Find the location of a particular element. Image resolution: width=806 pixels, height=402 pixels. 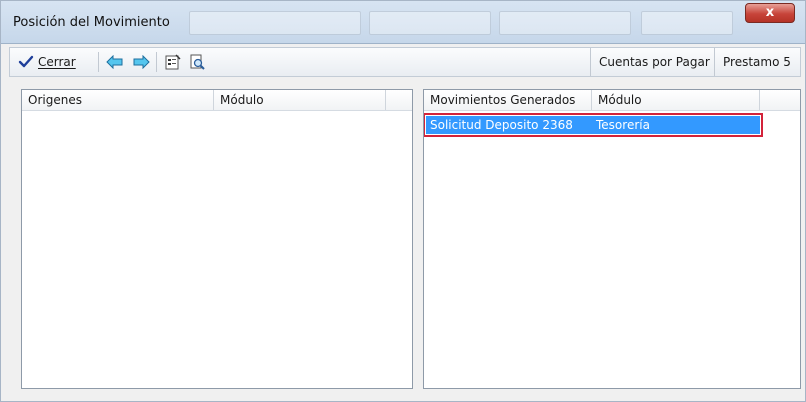

column-header-origenes: Origenes is located at coordinates (118, 100).